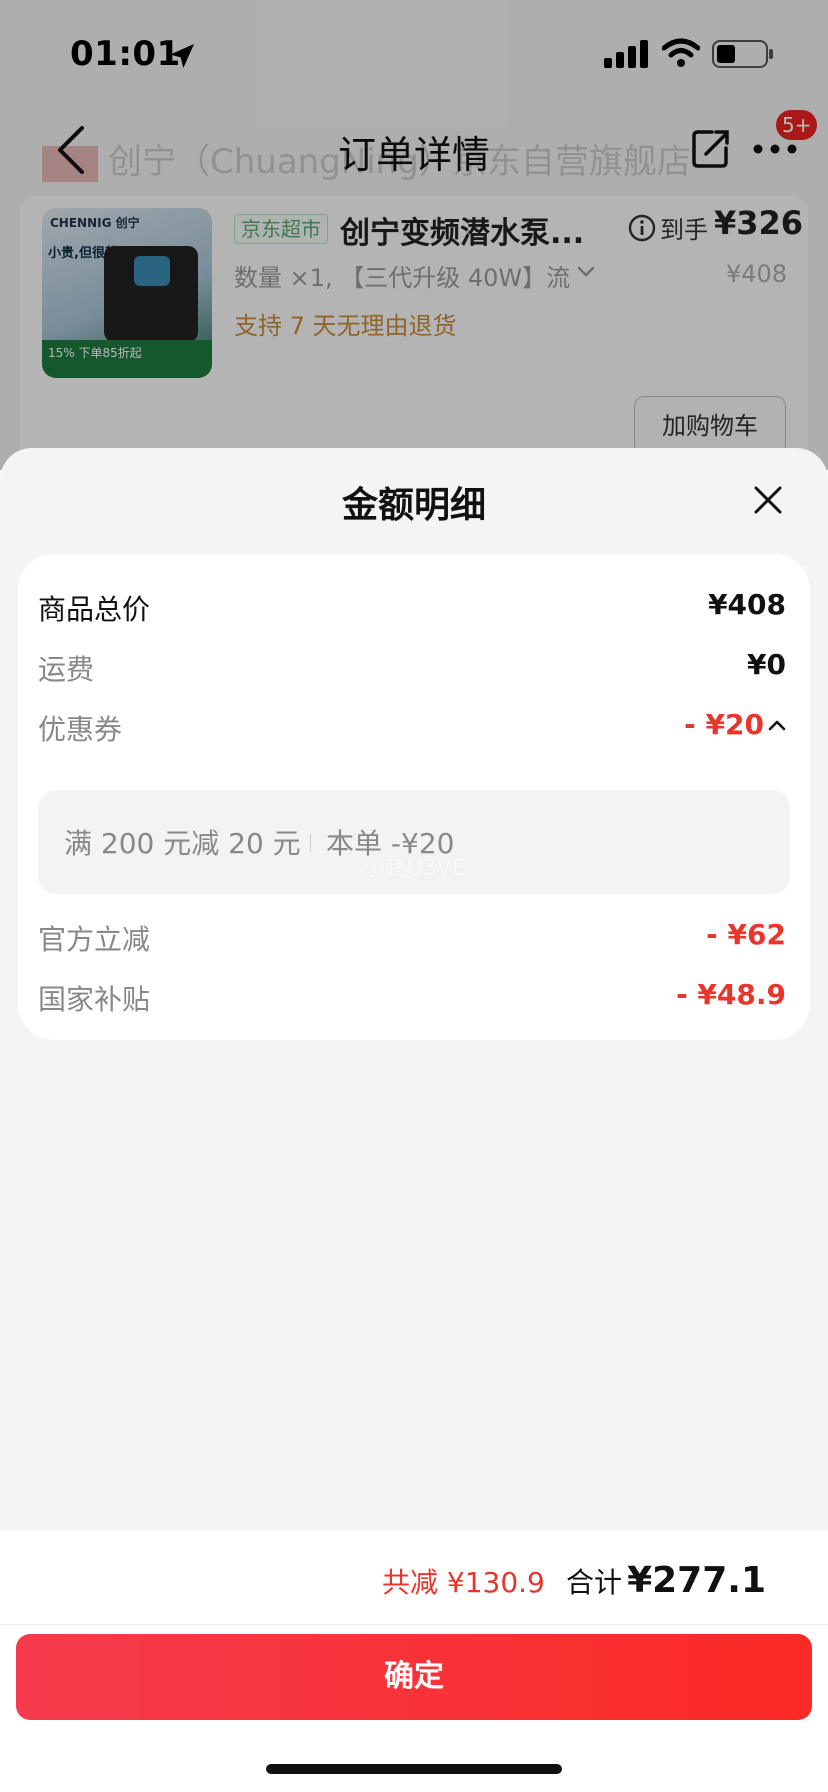 The width and height of the screenshot is (828, 1792). I want to click on row-value: - ¥62, so click(746, 934).